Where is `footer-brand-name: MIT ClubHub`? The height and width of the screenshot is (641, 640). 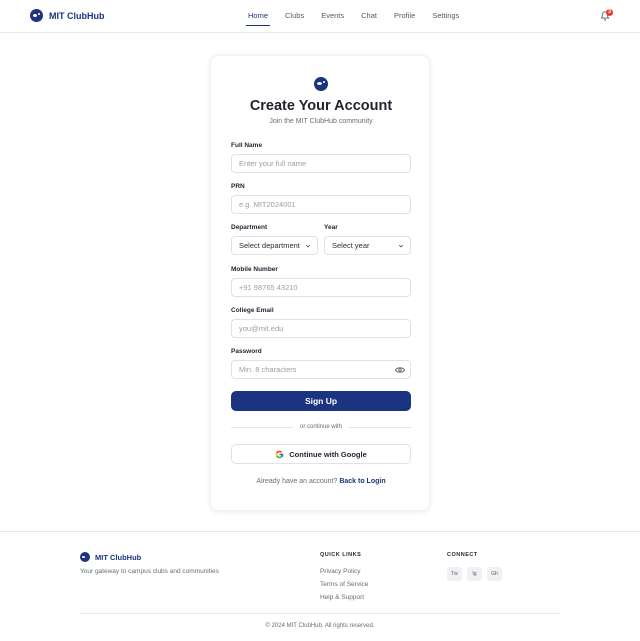
footer-brand-name: MIT ClubHub is located at coordinates (118, 557).